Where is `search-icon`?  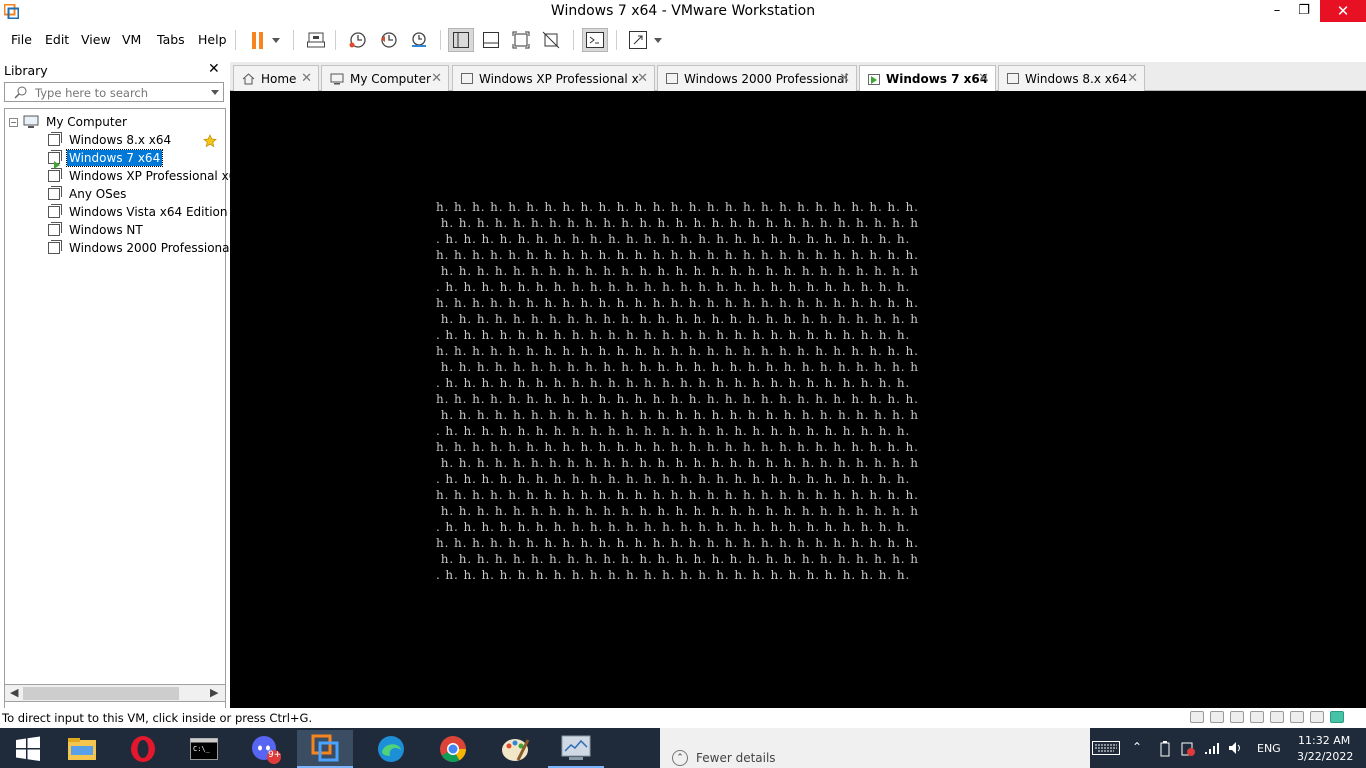
search-icon is located at coordinates (20, 92).